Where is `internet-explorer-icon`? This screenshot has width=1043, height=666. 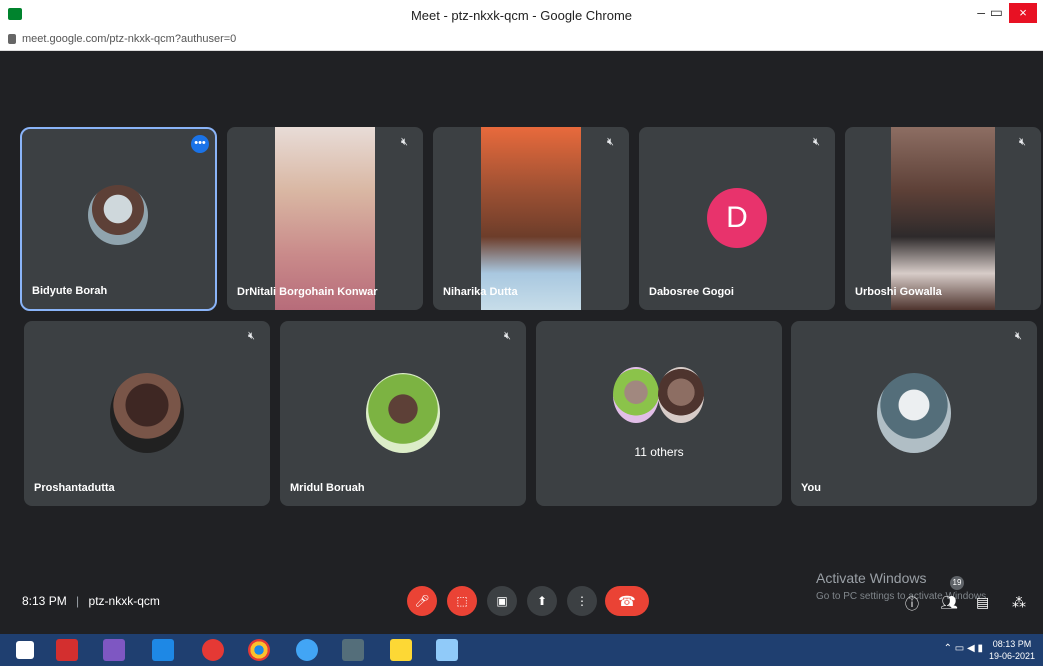
internet-explorer-icon is located at coordinates (307, 650).